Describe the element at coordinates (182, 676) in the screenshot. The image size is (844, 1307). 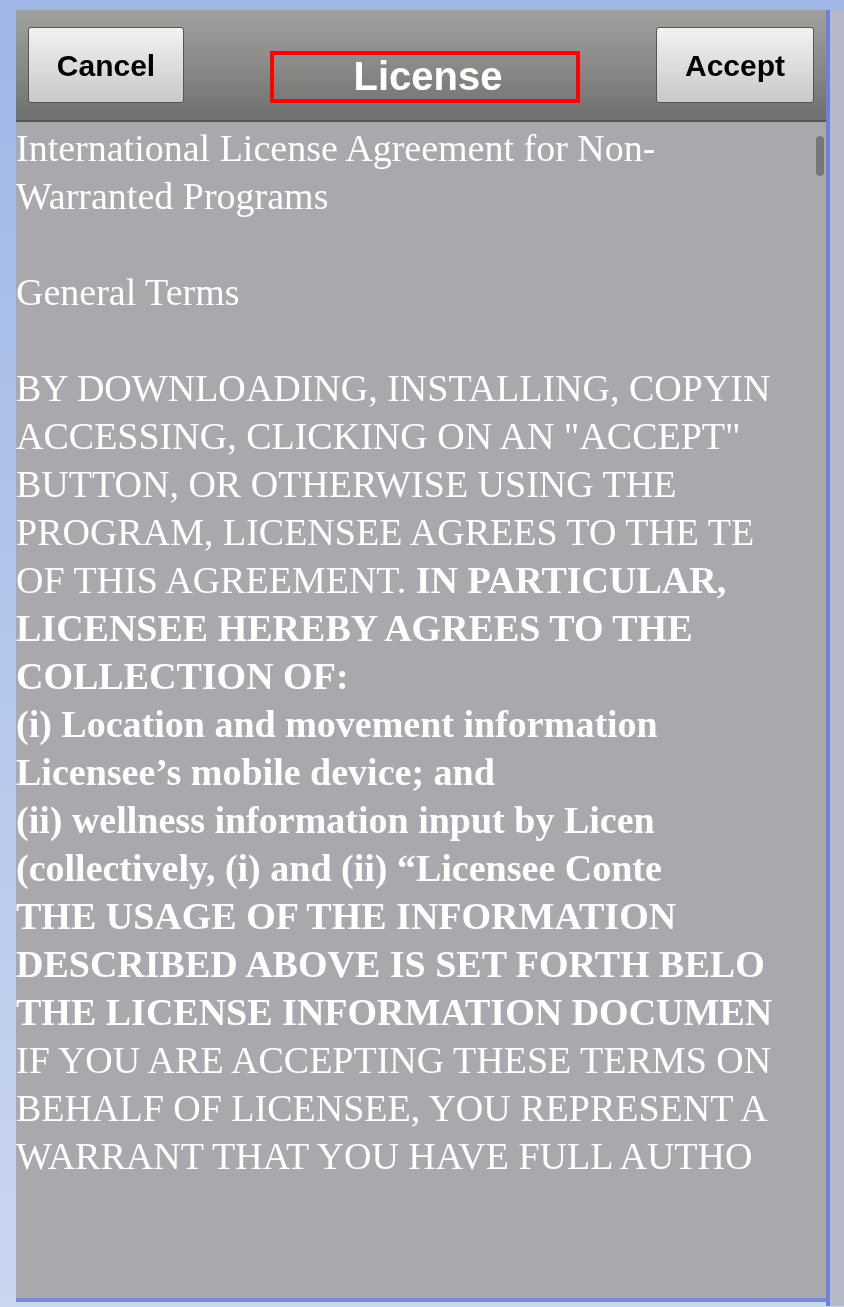
I see `license-text-line: COLLECTION OF:` at that location.